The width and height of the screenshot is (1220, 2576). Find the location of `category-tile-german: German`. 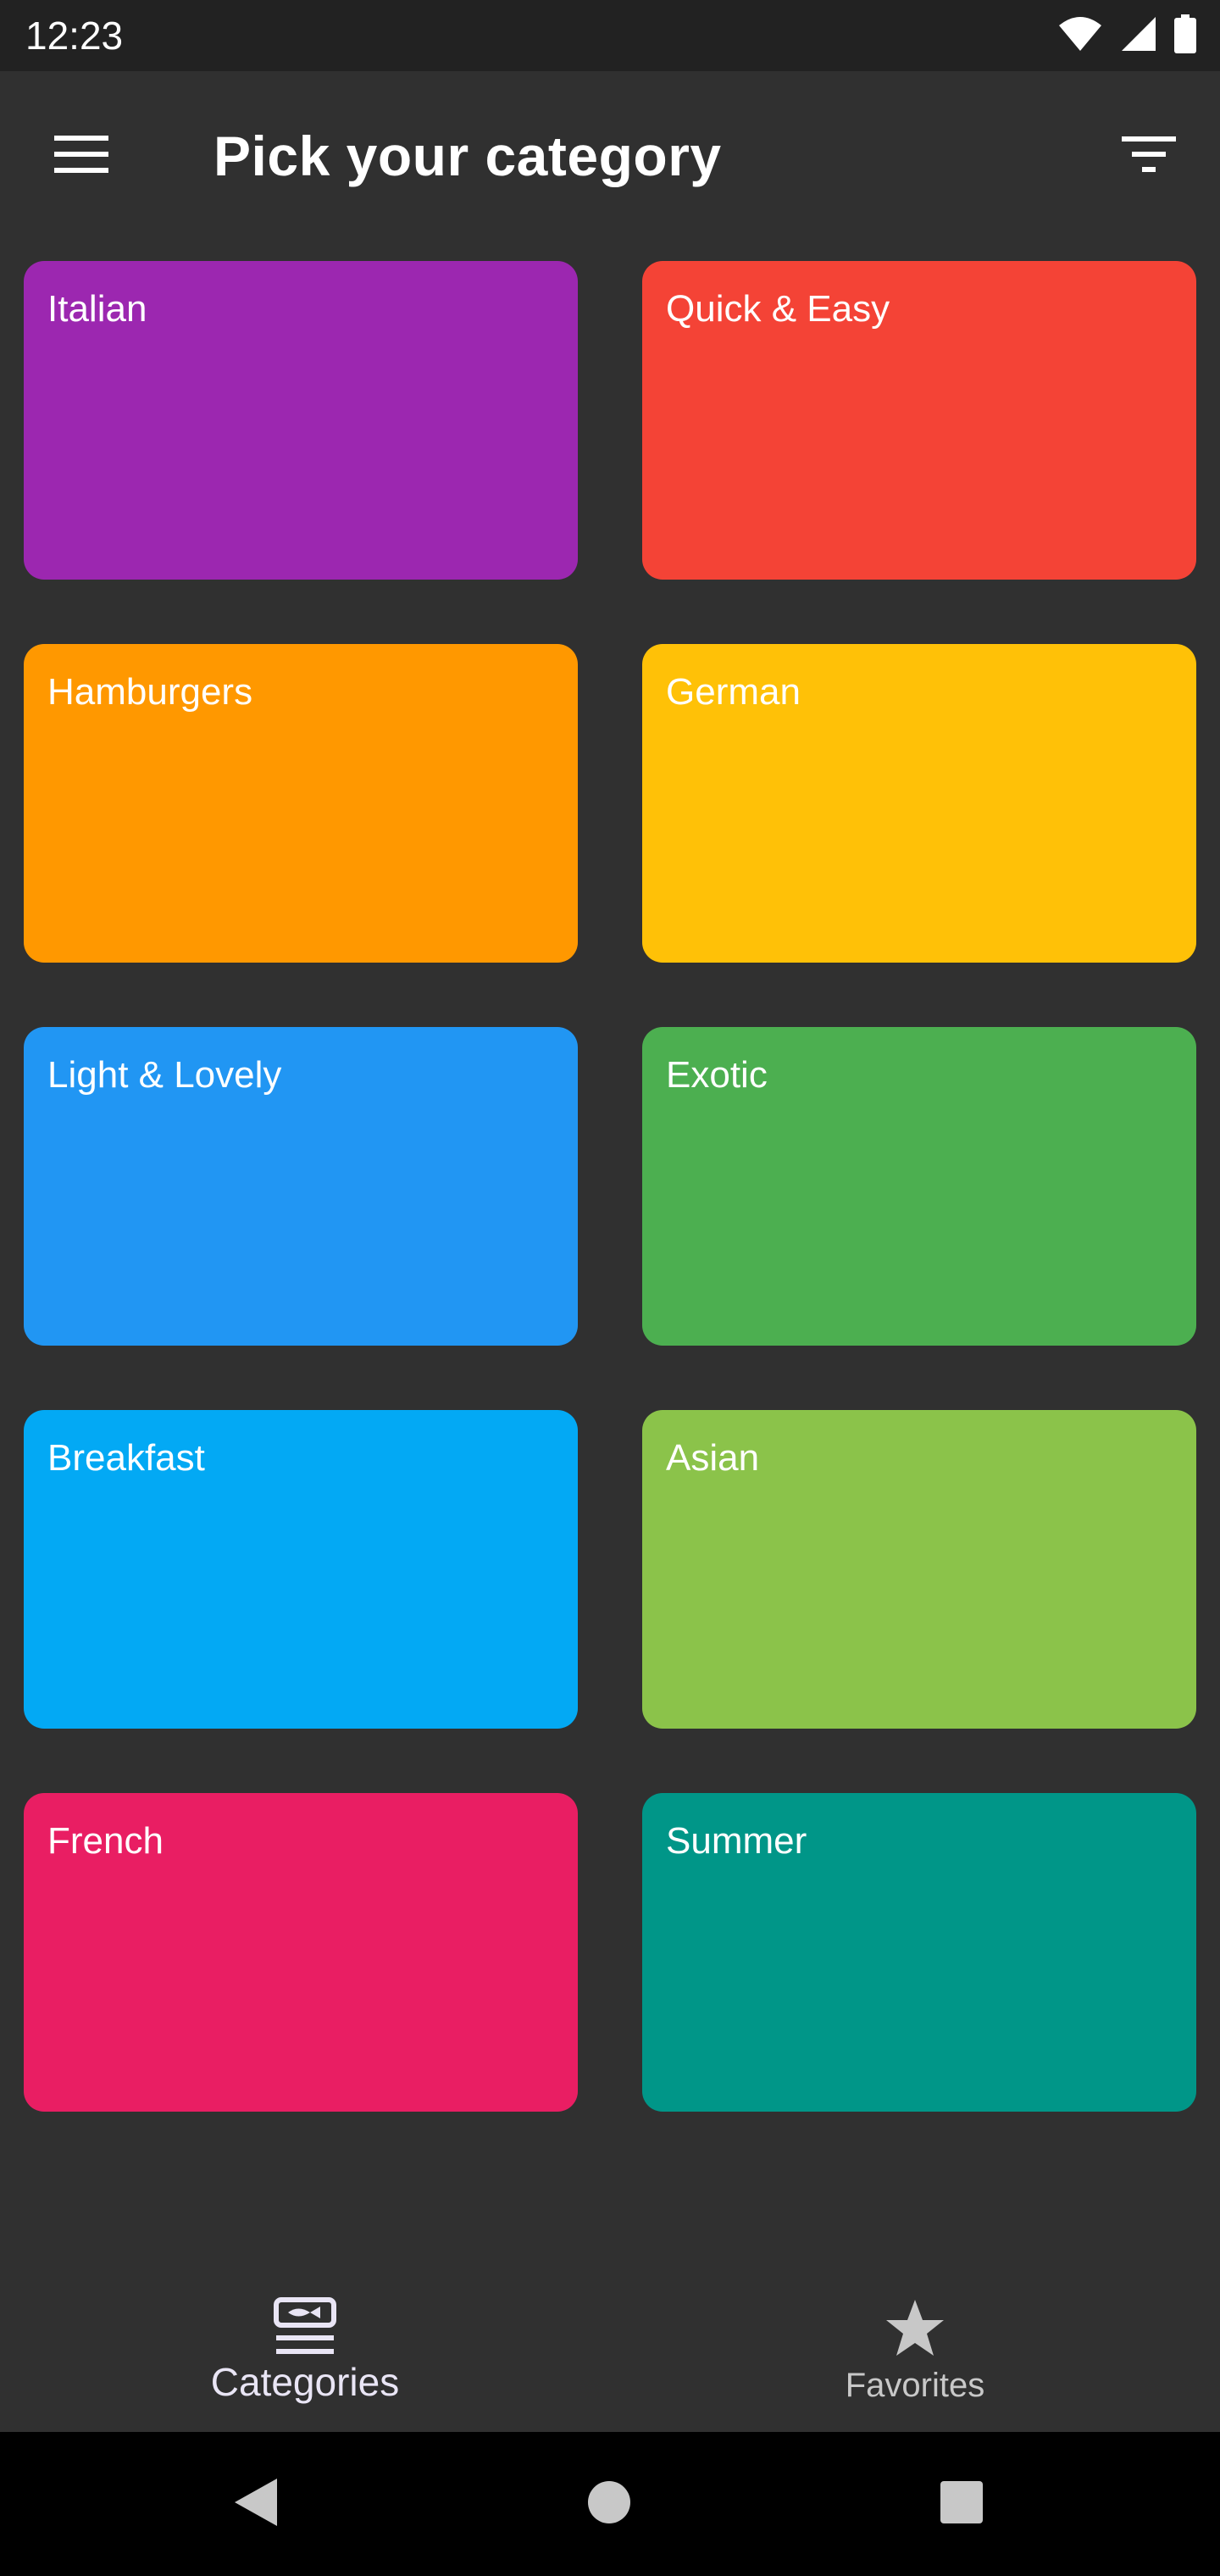

category-tile-german: German is located at coordinates (919, 803).